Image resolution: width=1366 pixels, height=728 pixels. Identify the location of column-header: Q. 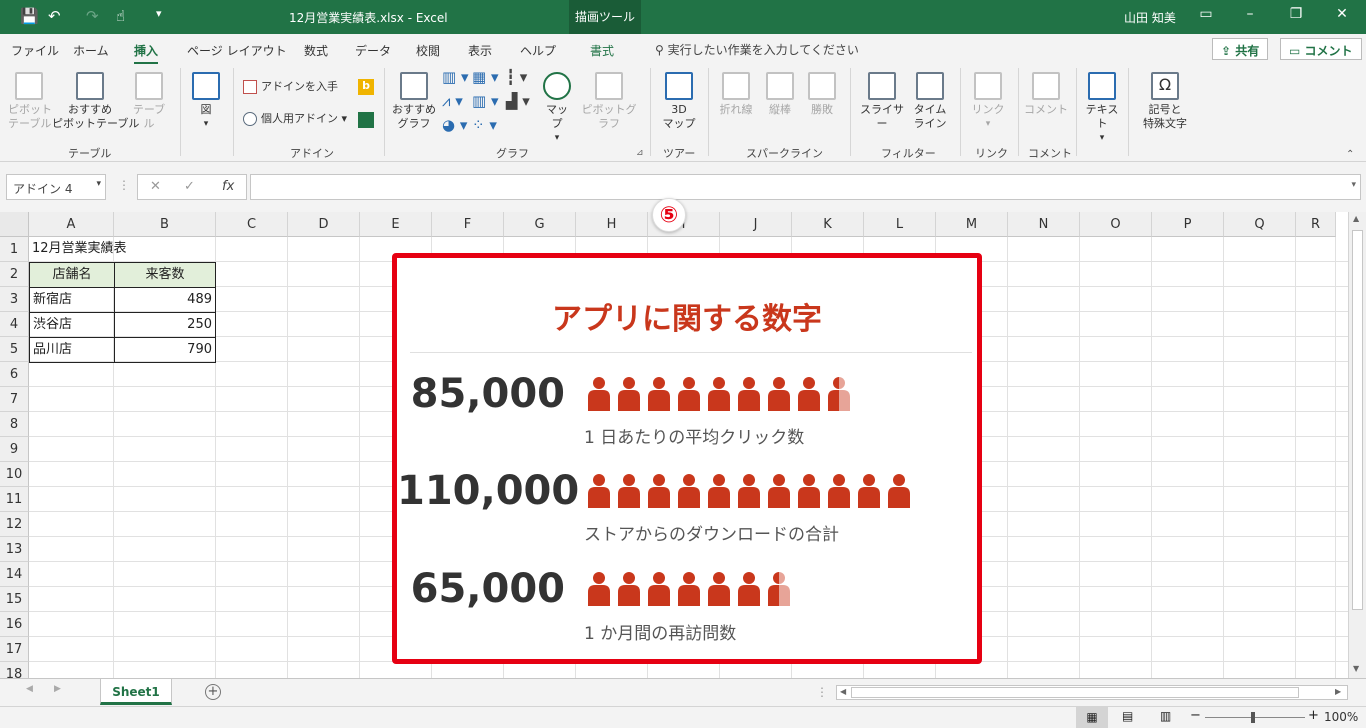
(1260, 224).